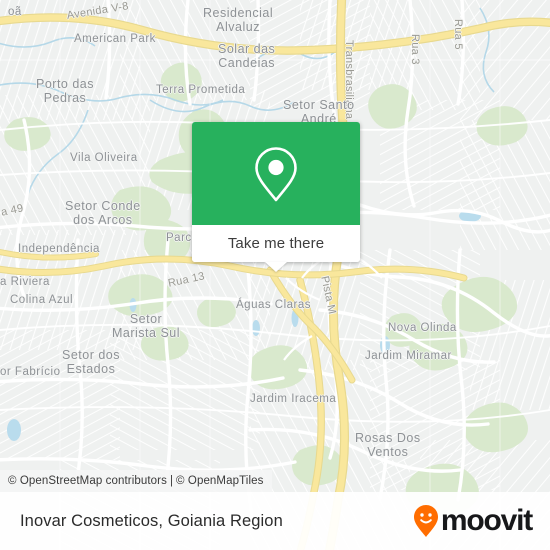 The width and height of the screenshot is (550, 550). I want to click on popup-pointer, so click(276, 267).